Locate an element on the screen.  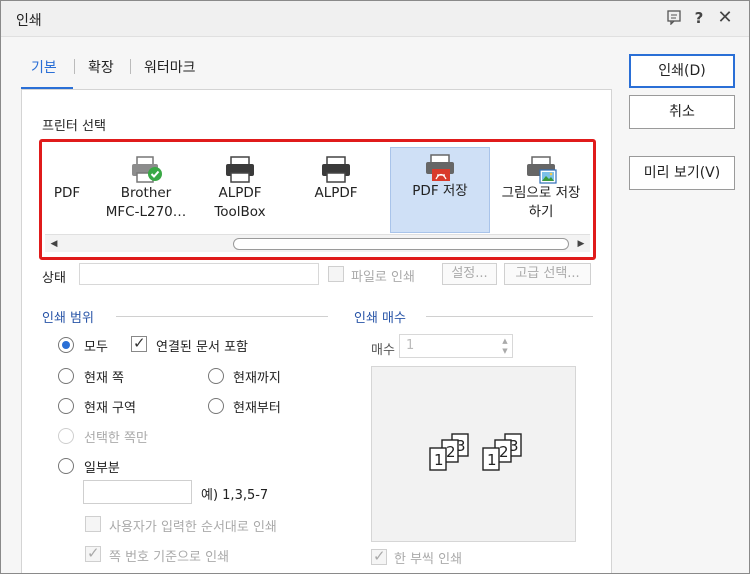
tab-watermark: 워터마크 is located at coordinates (170, 67).